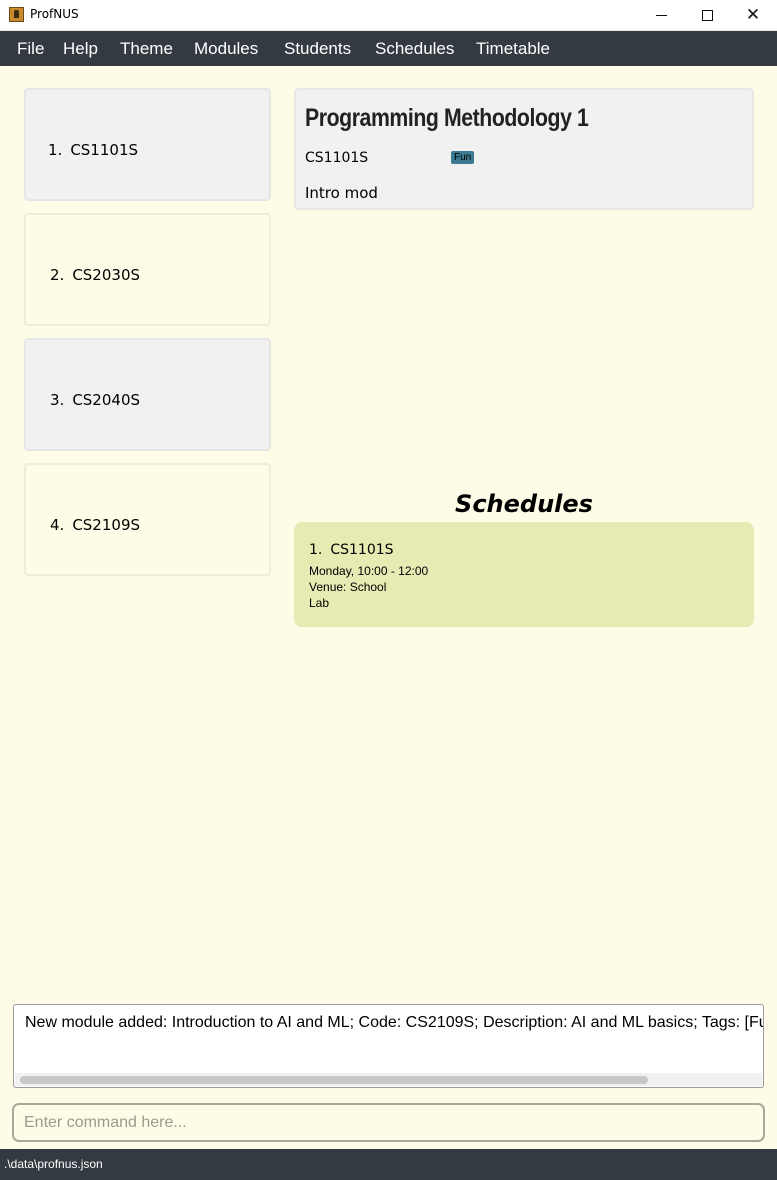  What do you see at coordinates (317, 48) in the screenshot?
I see `menu-students: Students` at bounding box center [317, 48].